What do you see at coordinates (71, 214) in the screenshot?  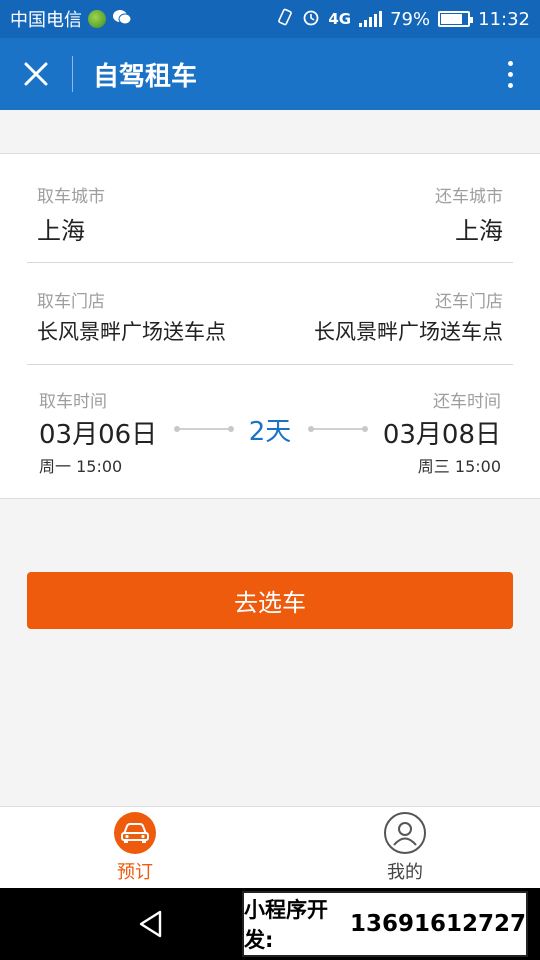 I see `pickup-city-selector: 取车城市 上海` at bounding box center [71, 214].